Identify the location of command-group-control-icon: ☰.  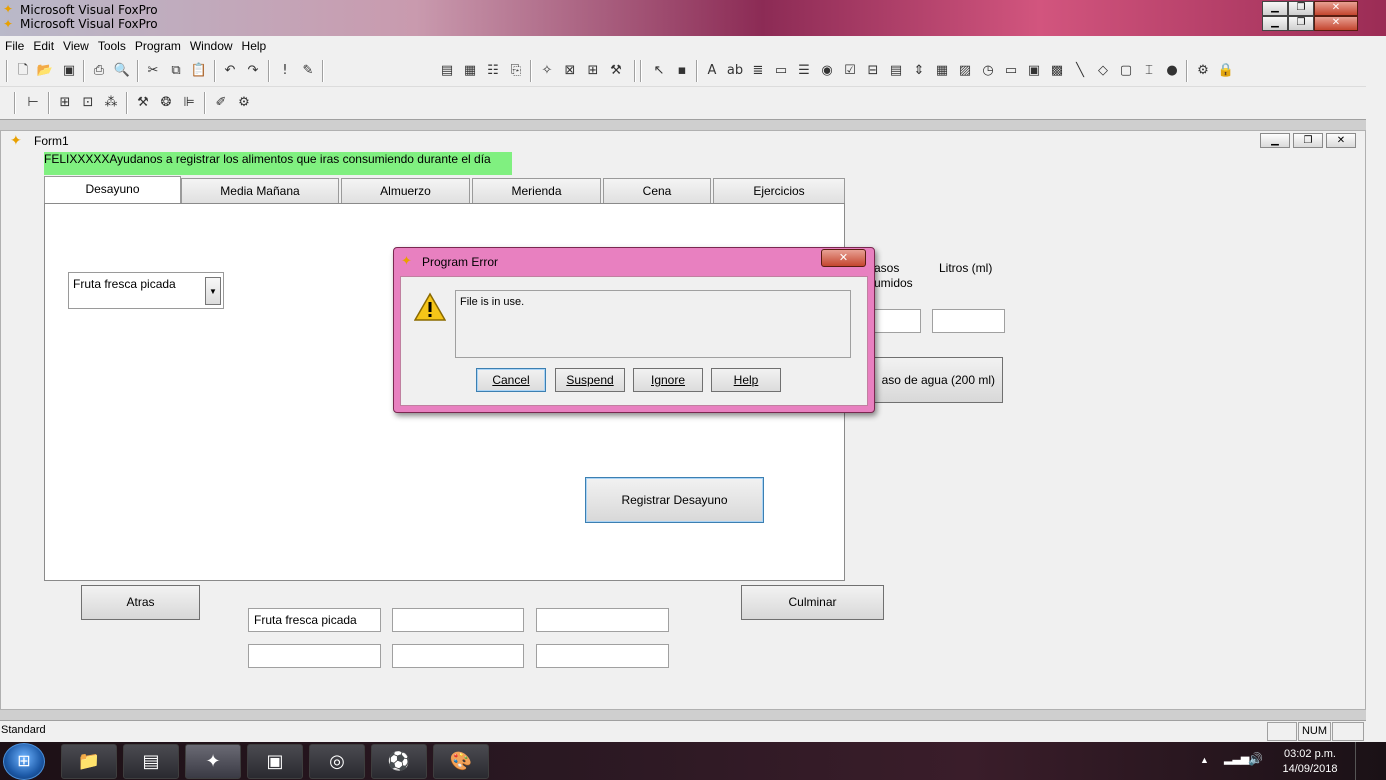
(804, 71).